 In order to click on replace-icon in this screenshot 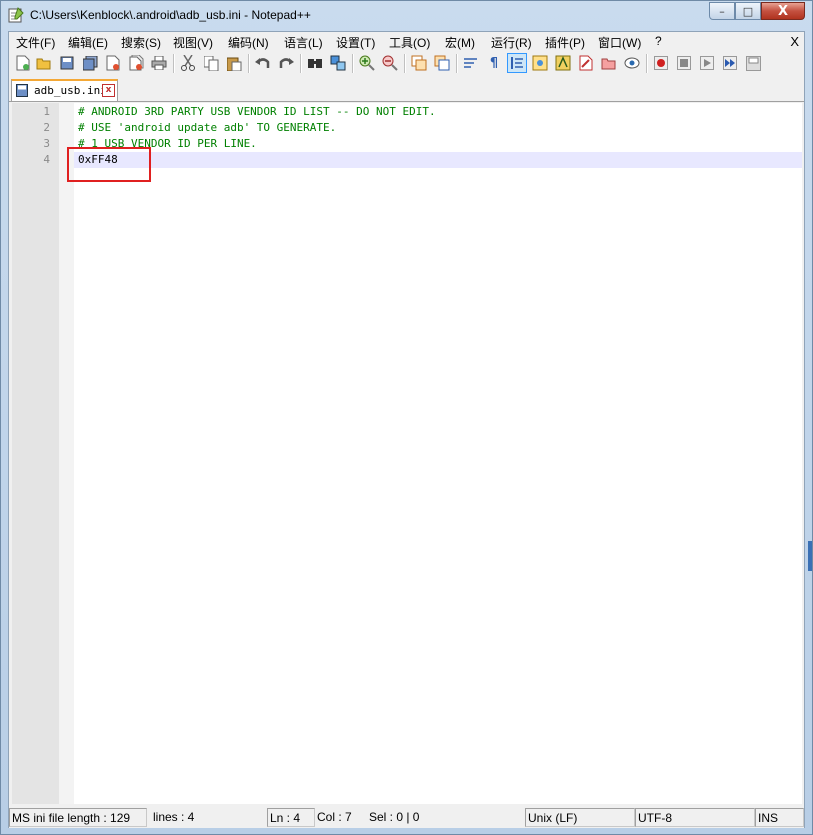, I will do `click(338, 63)`.